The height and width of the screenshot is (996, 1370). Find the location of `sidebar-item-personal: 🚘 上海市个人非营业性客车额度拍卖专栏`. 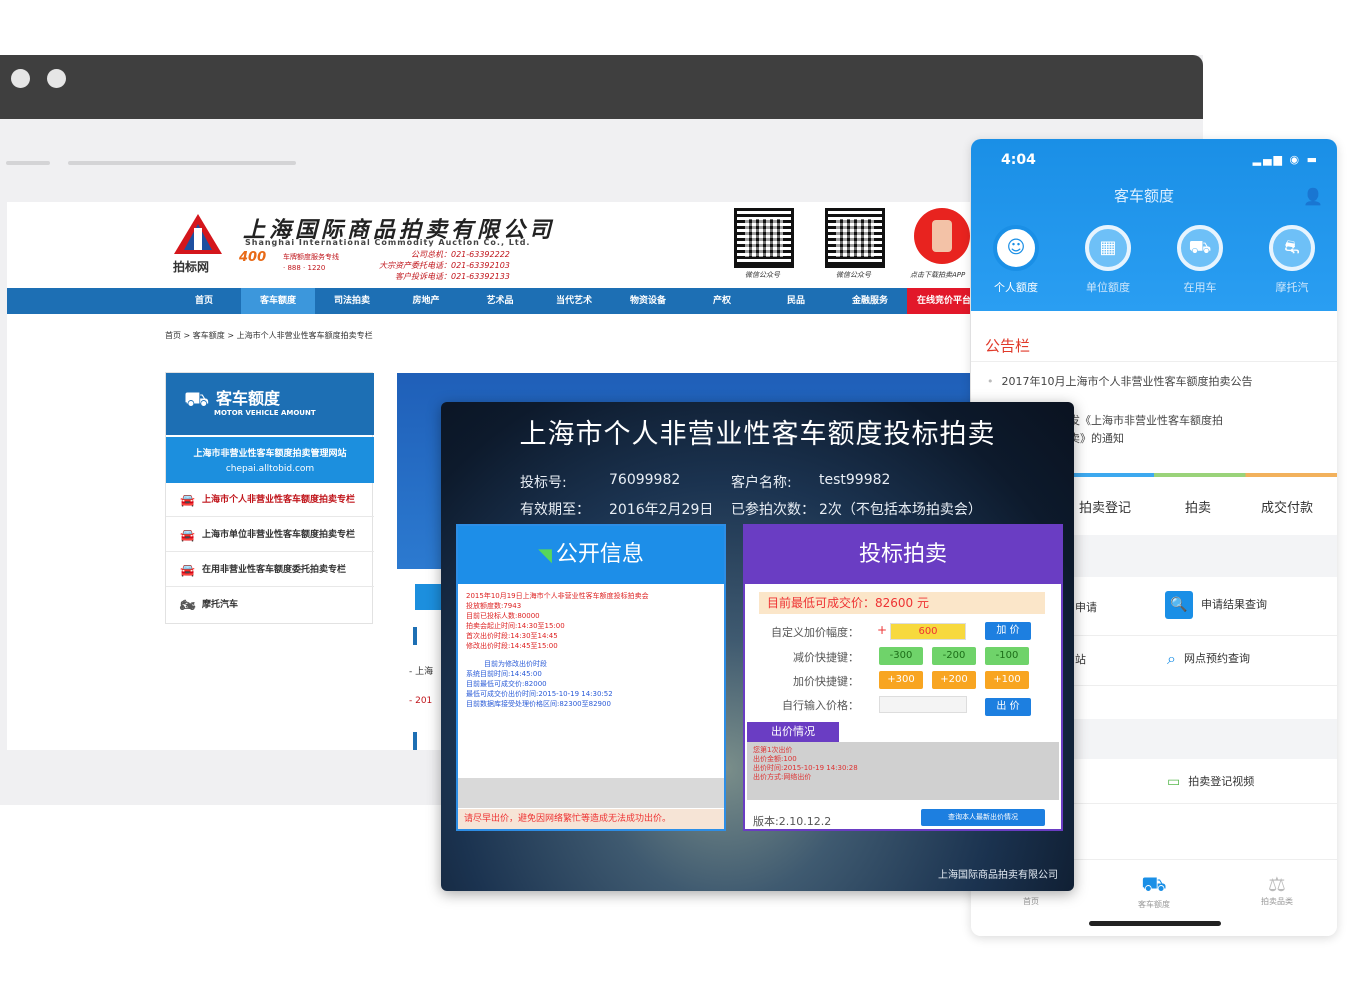

sidebar-item-personal: 🚘 上海市个人非营业性客车额度拍卖专栏 is located at coordinates (270, 500).